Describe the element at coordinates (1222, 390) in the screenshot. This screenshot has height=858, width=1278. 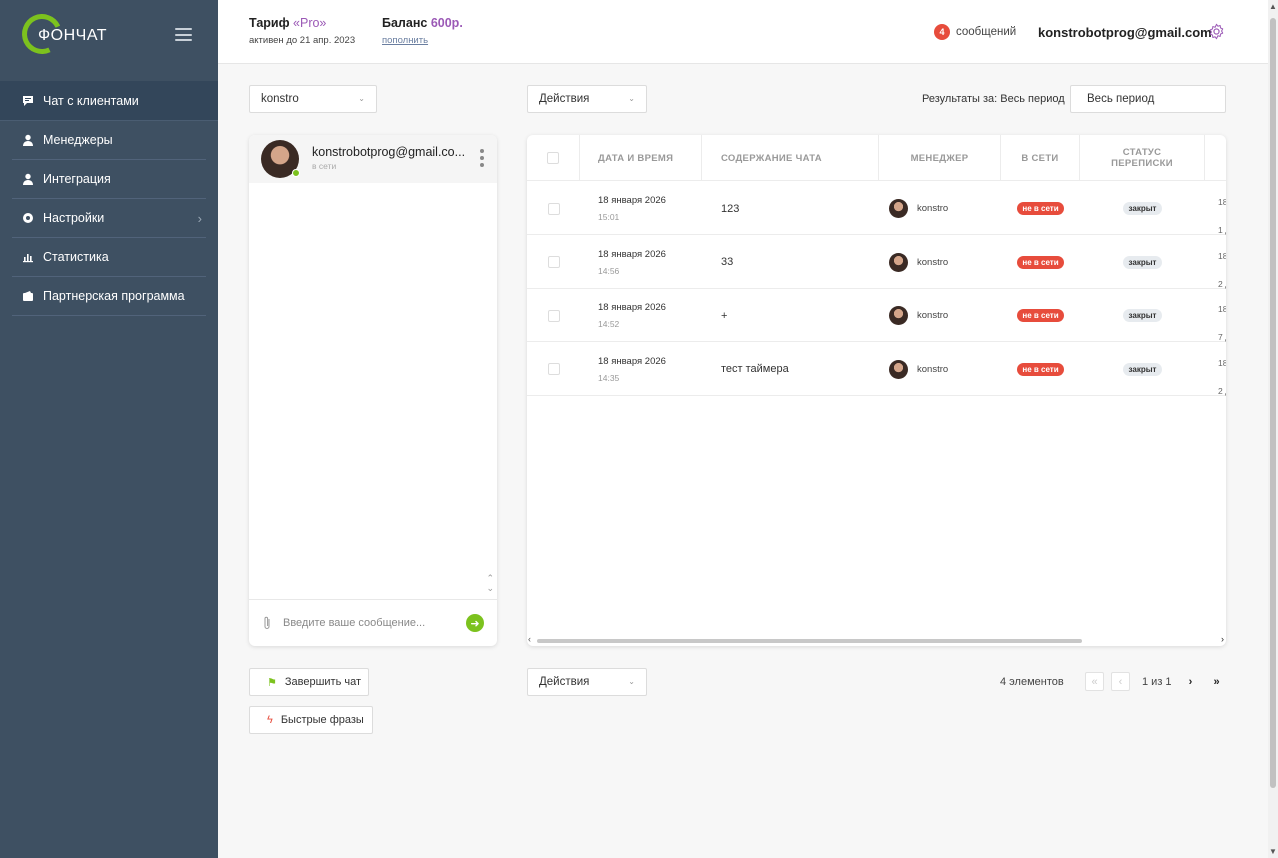
I see `row-extra-bottom: 2 д` at that location.